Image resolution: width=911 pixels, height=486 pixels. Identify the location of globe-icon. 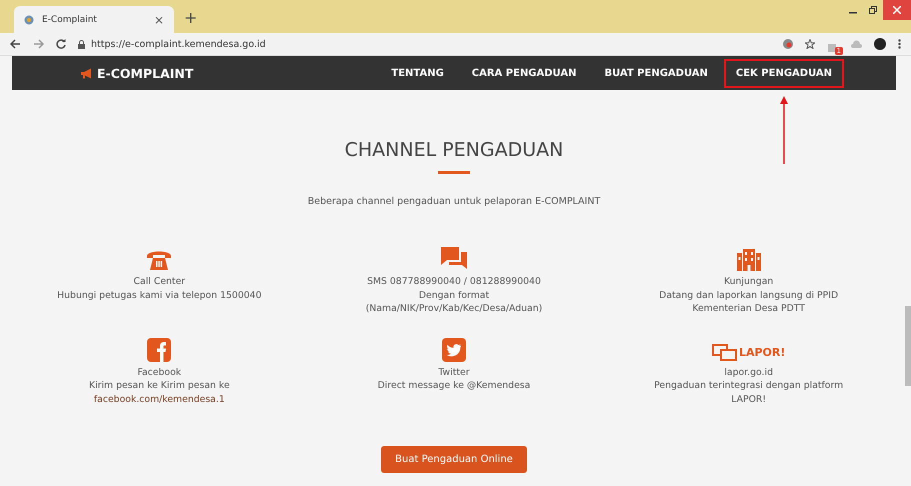
(29, 19).